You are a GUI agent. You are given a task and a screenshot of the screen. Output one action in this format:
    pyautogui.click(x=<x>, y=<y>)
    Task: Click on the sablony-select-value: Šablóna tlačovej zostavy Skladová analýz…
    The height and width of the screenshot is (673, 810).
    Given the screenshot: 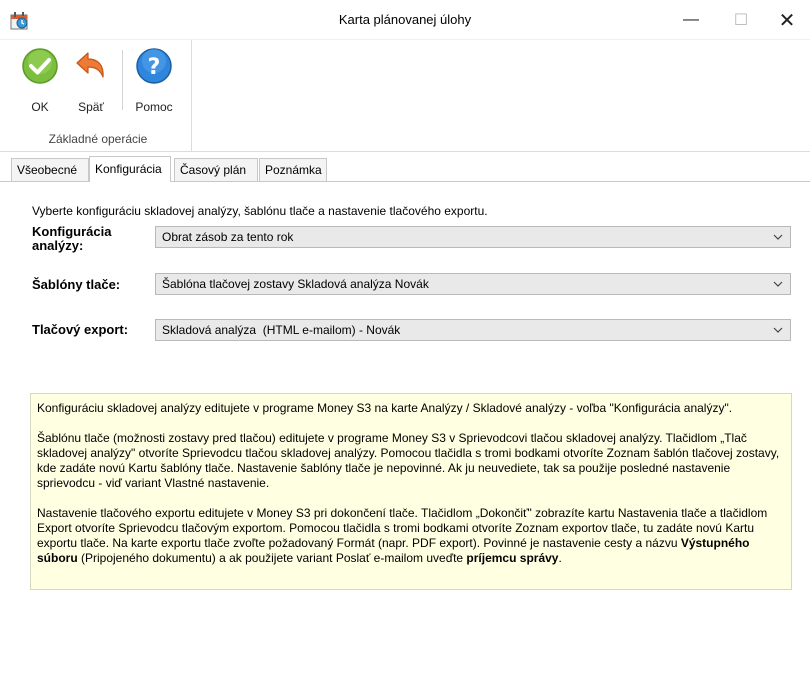 What is the action you would take?
    pyautogui.click(x=295, y=284)
    